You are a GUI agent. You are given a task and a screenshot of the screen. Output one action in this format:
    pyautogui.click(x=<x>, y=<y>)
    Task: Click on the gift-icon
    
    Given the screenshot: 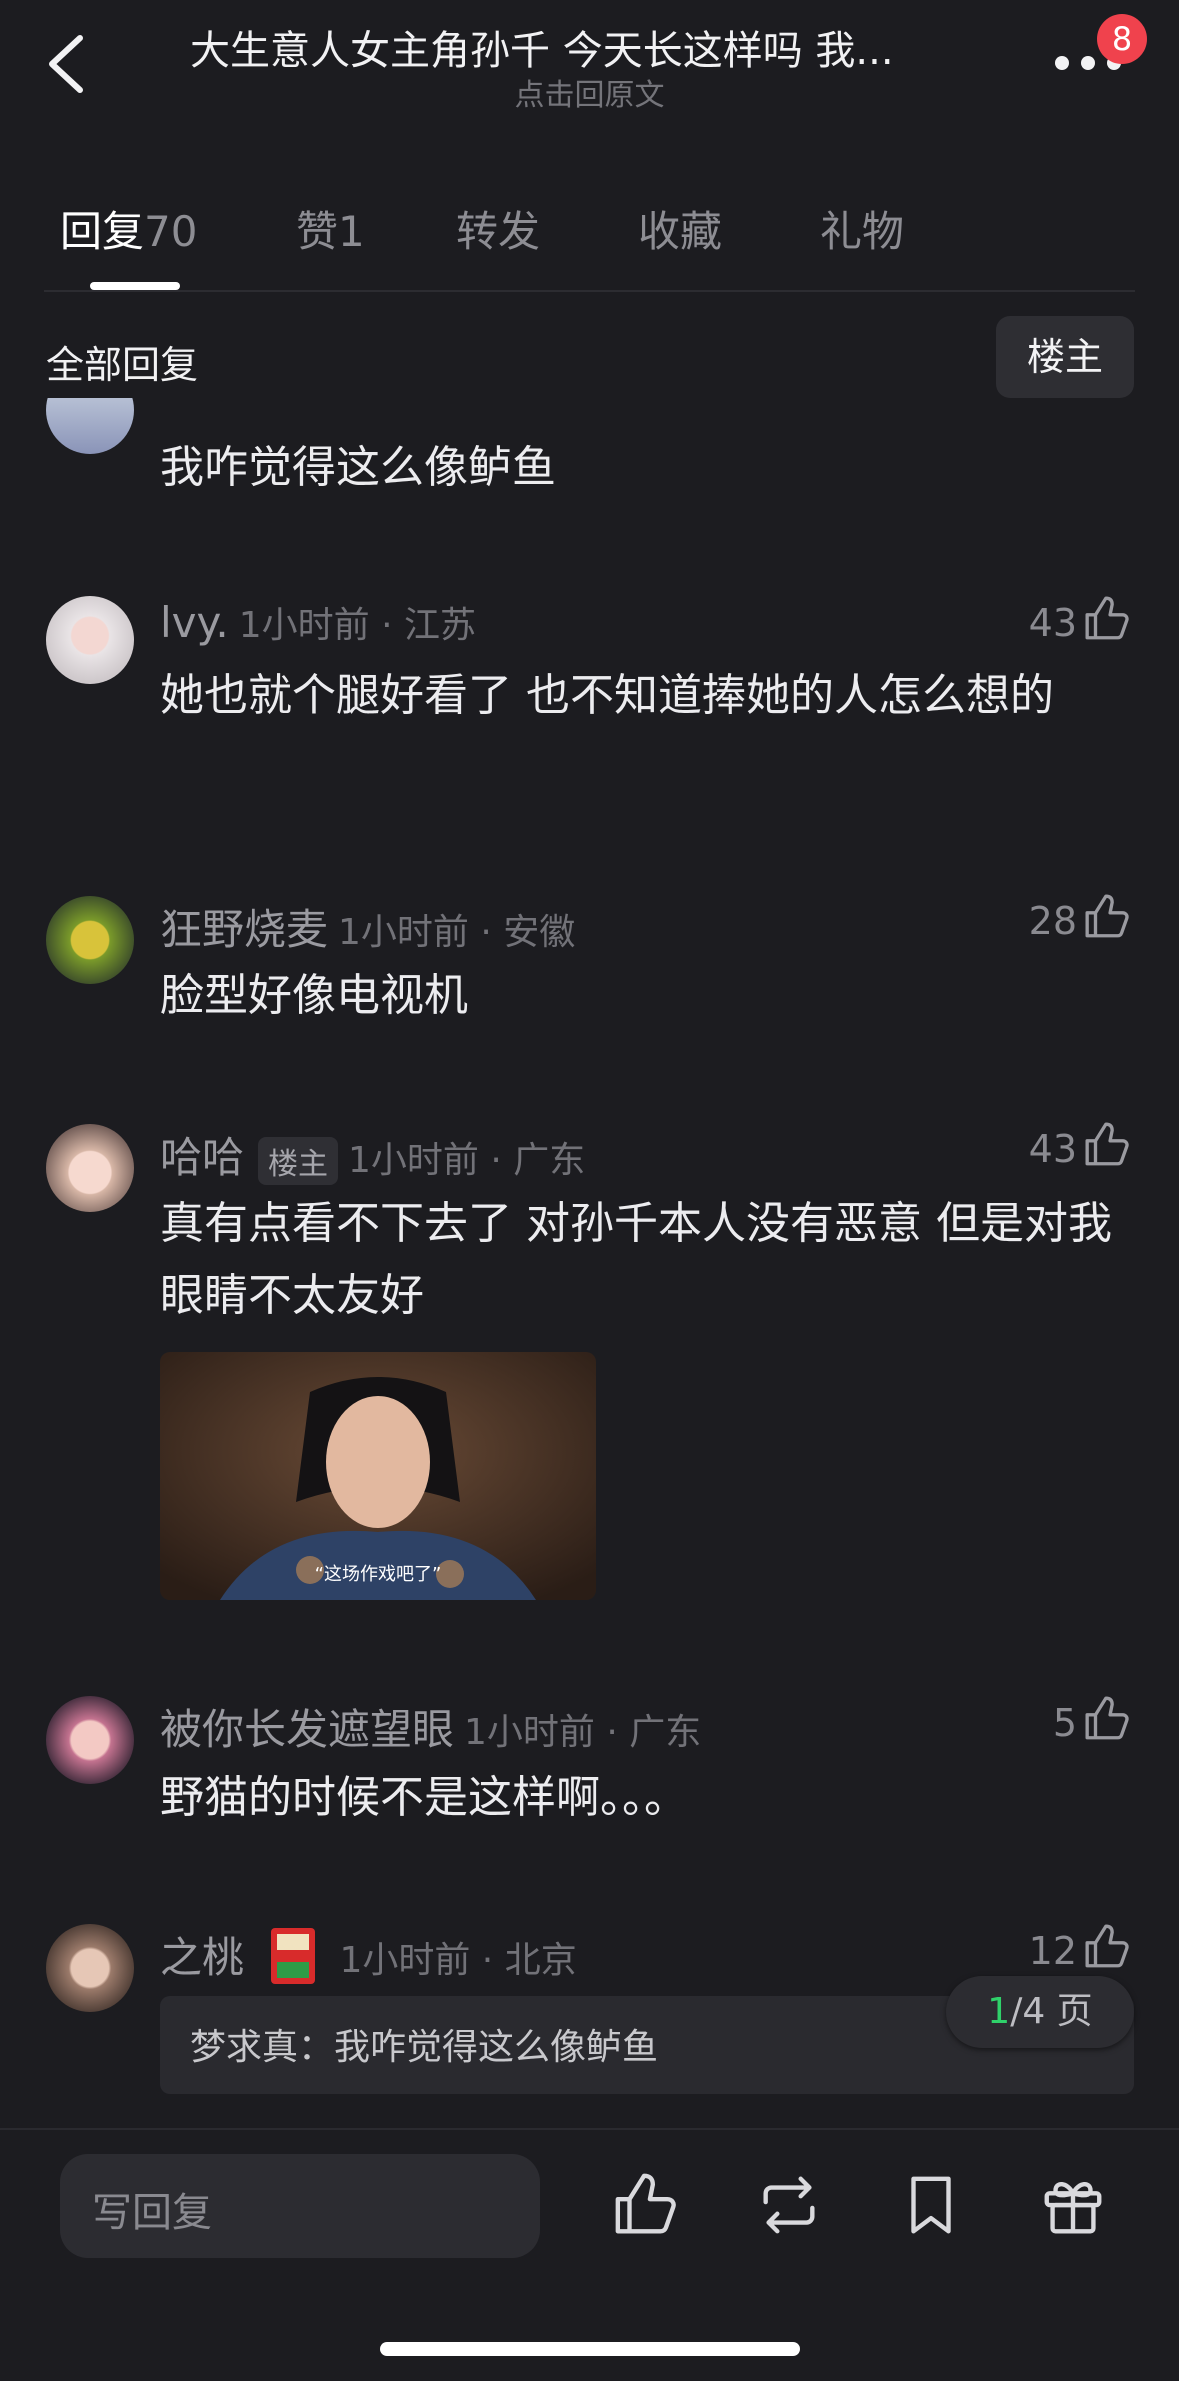 What is the action you would take?
    pyautogui.click(x=1073, y=2205)
    